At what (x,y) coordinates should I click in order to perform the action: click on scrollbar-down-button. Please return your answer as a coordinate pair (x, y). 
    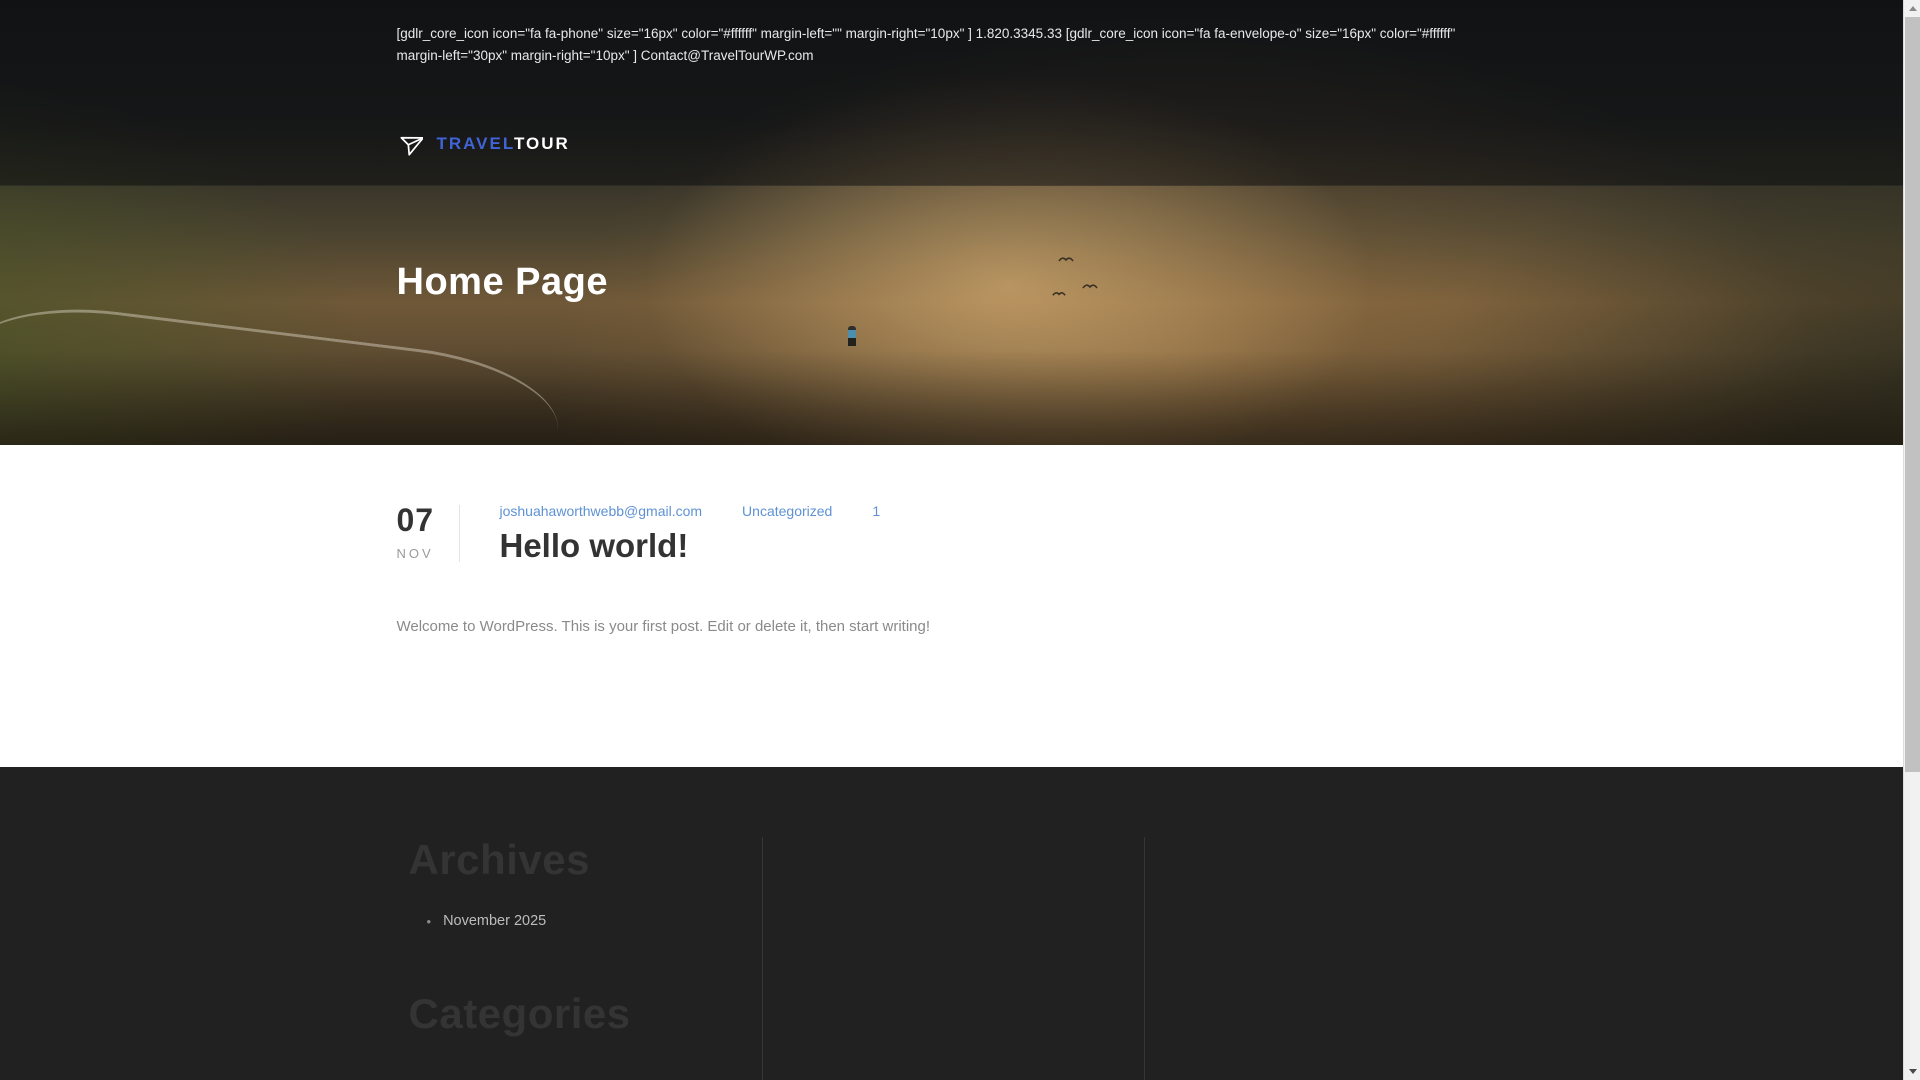
    Looking at the image, I should click on (1912, 1071).